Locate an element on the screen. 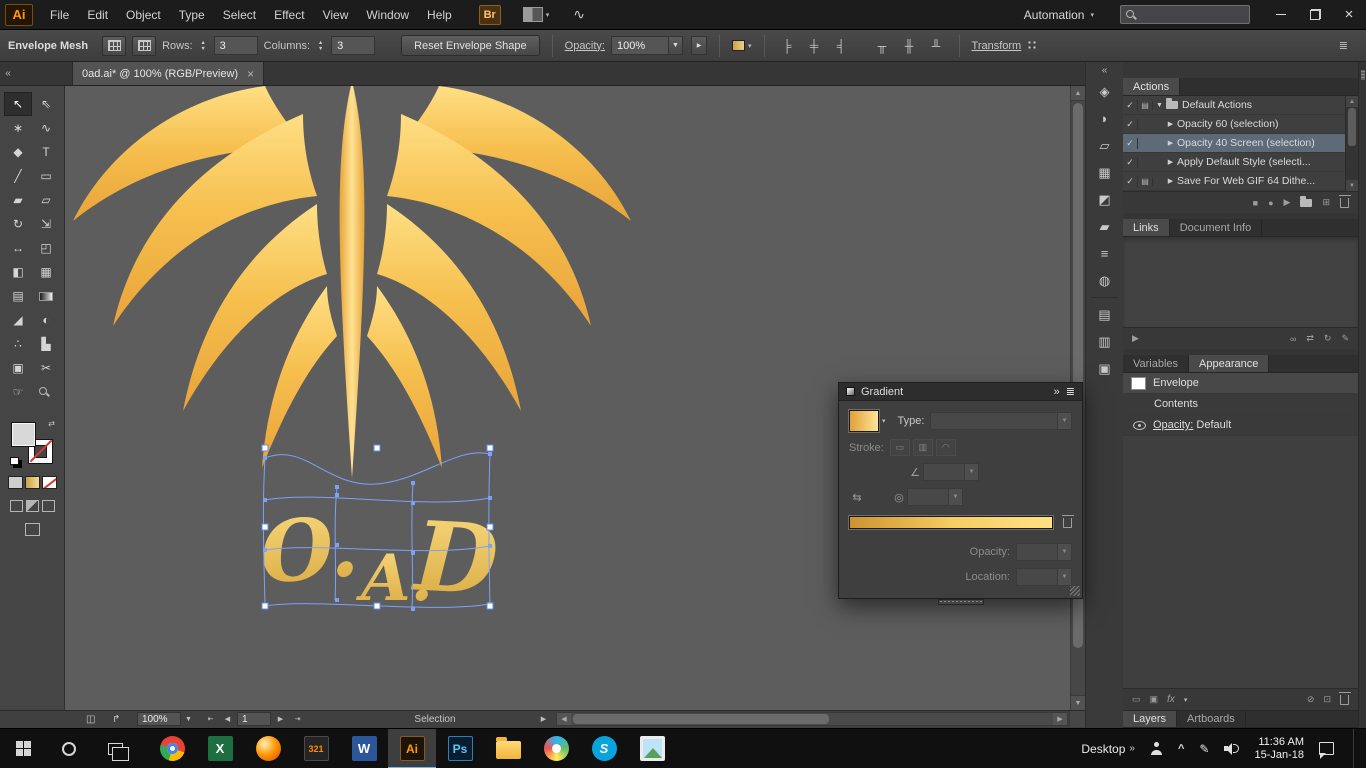 Image resolution: width=1366 pixels, height=768 pixels. draw-inside-button is located at coordinates (48, 506).